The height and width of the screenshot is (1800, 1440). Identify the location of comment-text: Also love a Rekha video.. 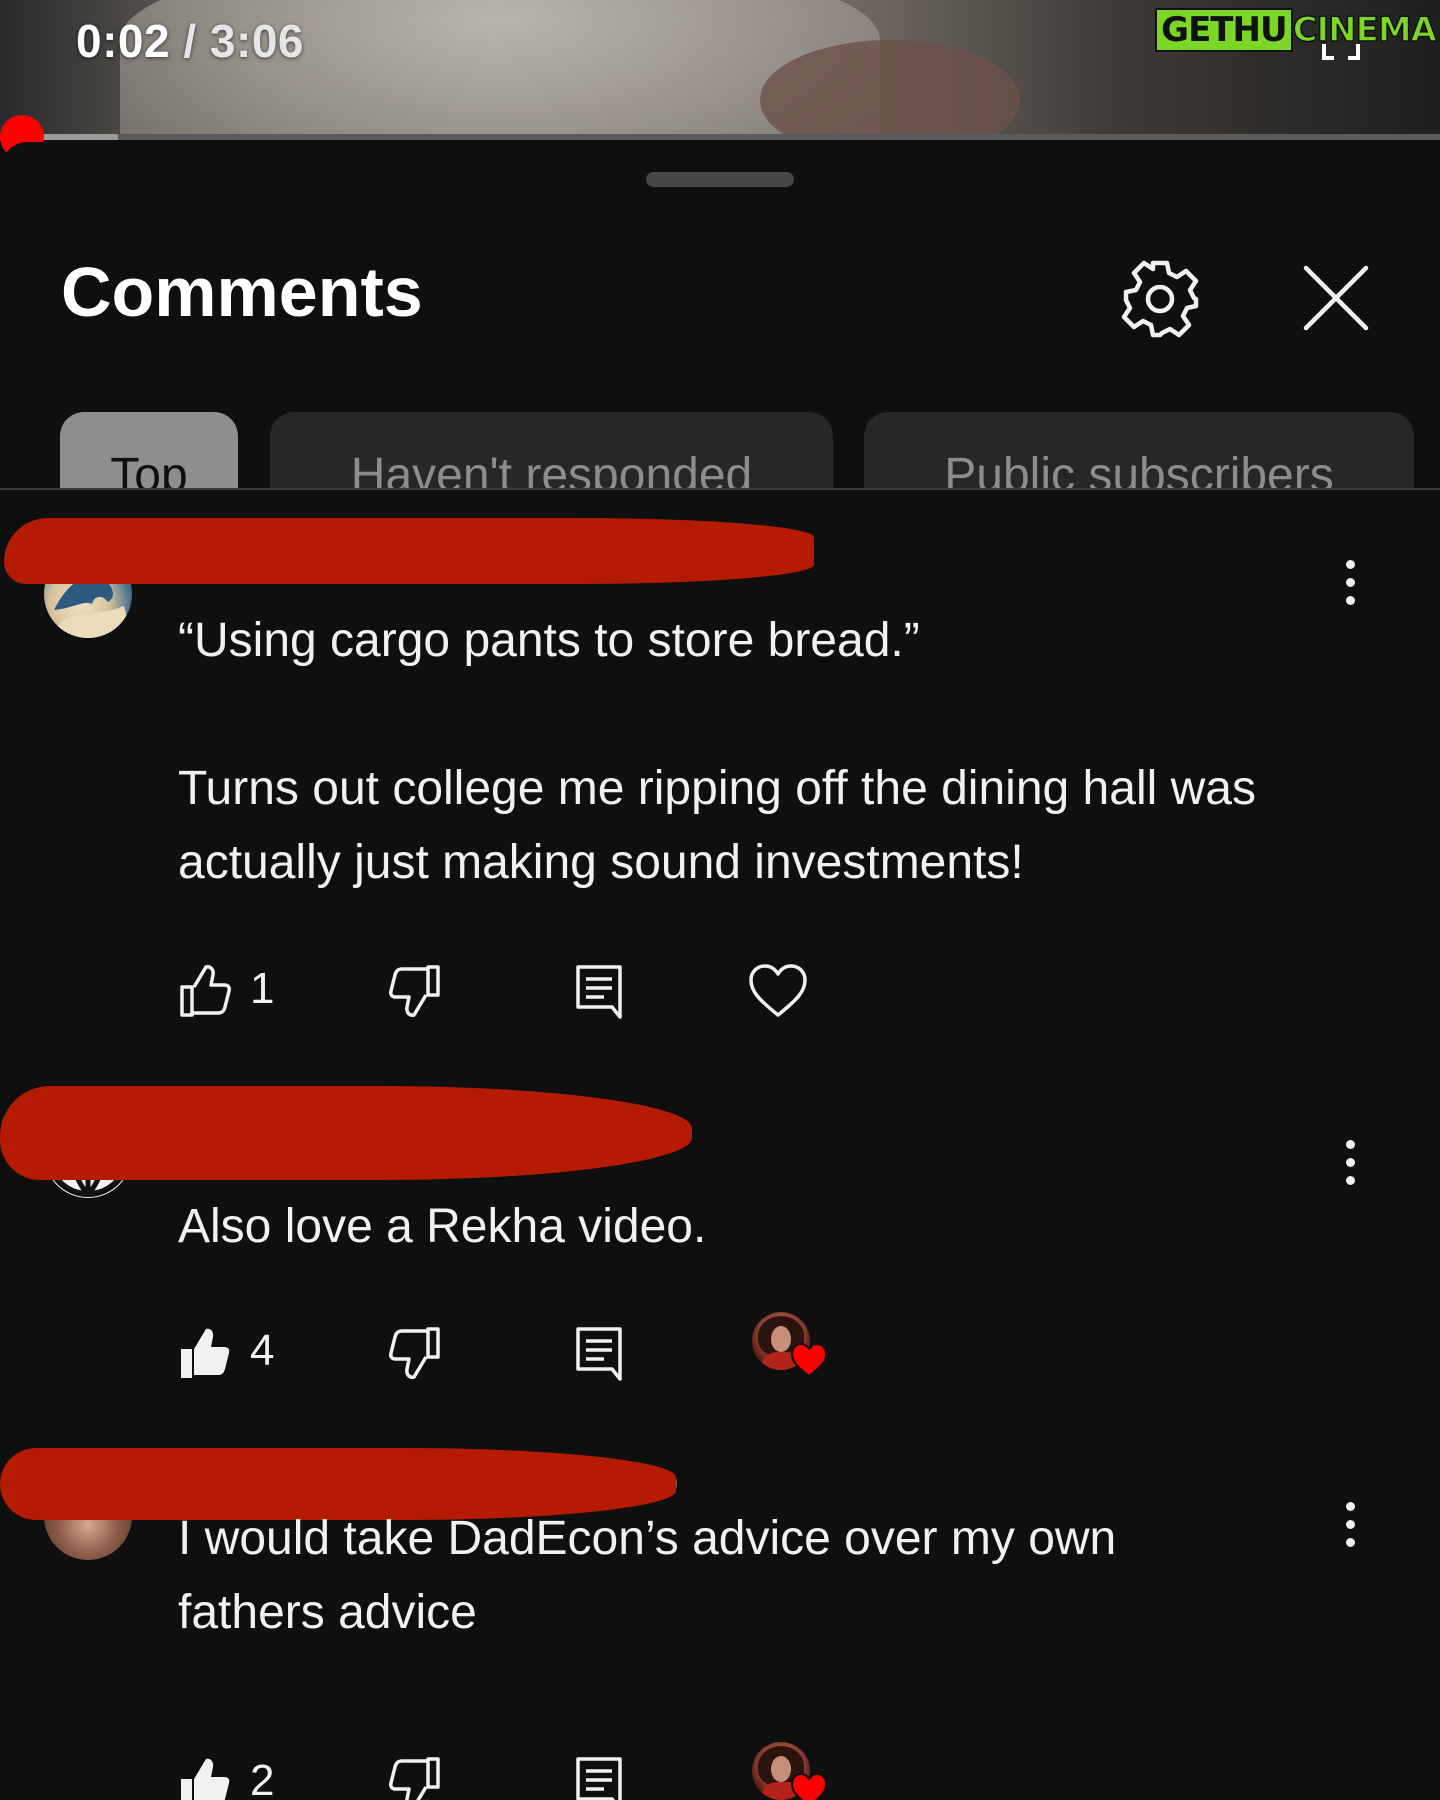
(442, 1226).